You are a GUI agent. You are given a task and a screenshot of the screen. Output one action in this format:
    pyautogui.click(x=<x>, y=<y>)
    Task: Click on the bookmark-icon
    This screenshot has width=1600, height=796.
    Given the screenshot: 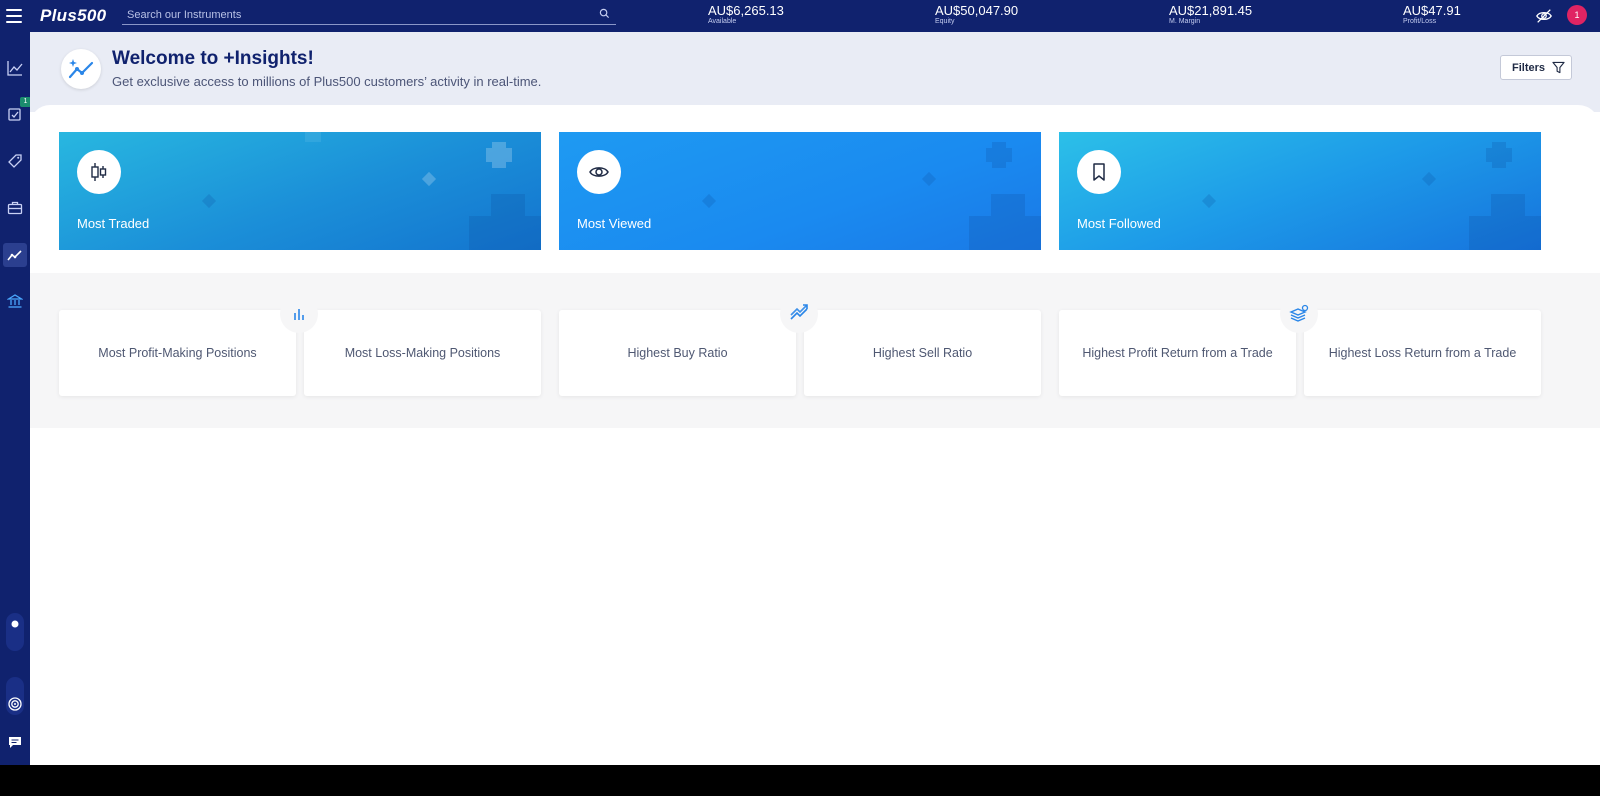 What is the action you would take?
    pyautogui.click(x=1099, y=172)
    